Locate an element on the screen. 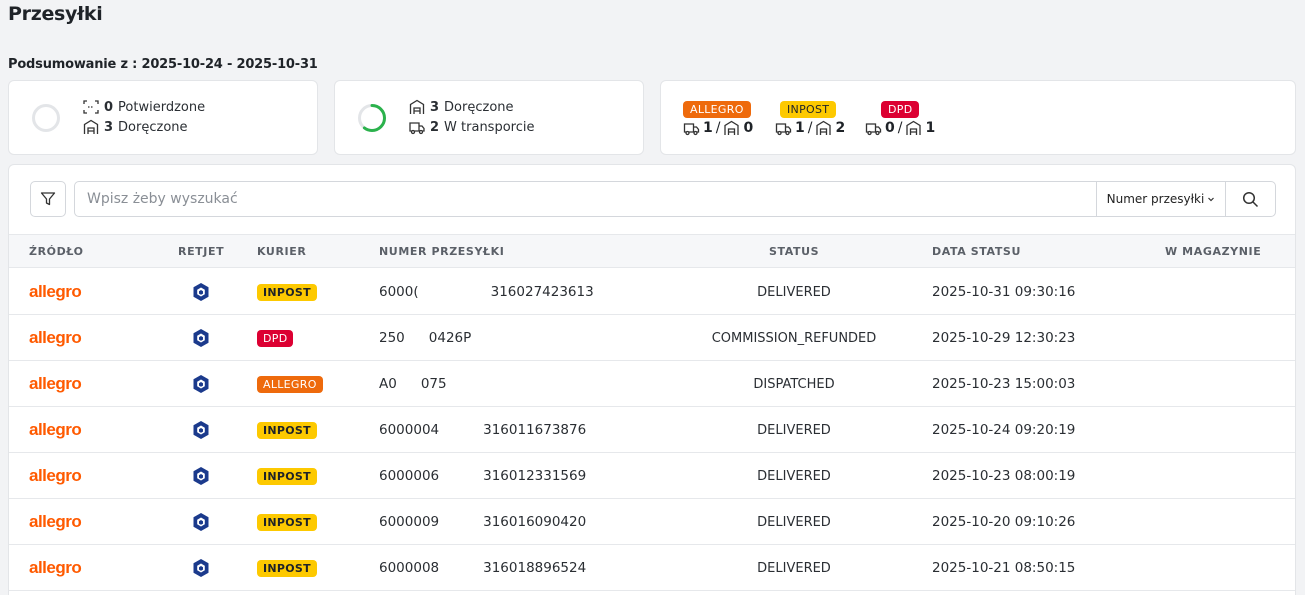 The width and height of the screenshot is (1305, 595). shipment-number-end: 316012331569 is located at coordinates (535, 476).